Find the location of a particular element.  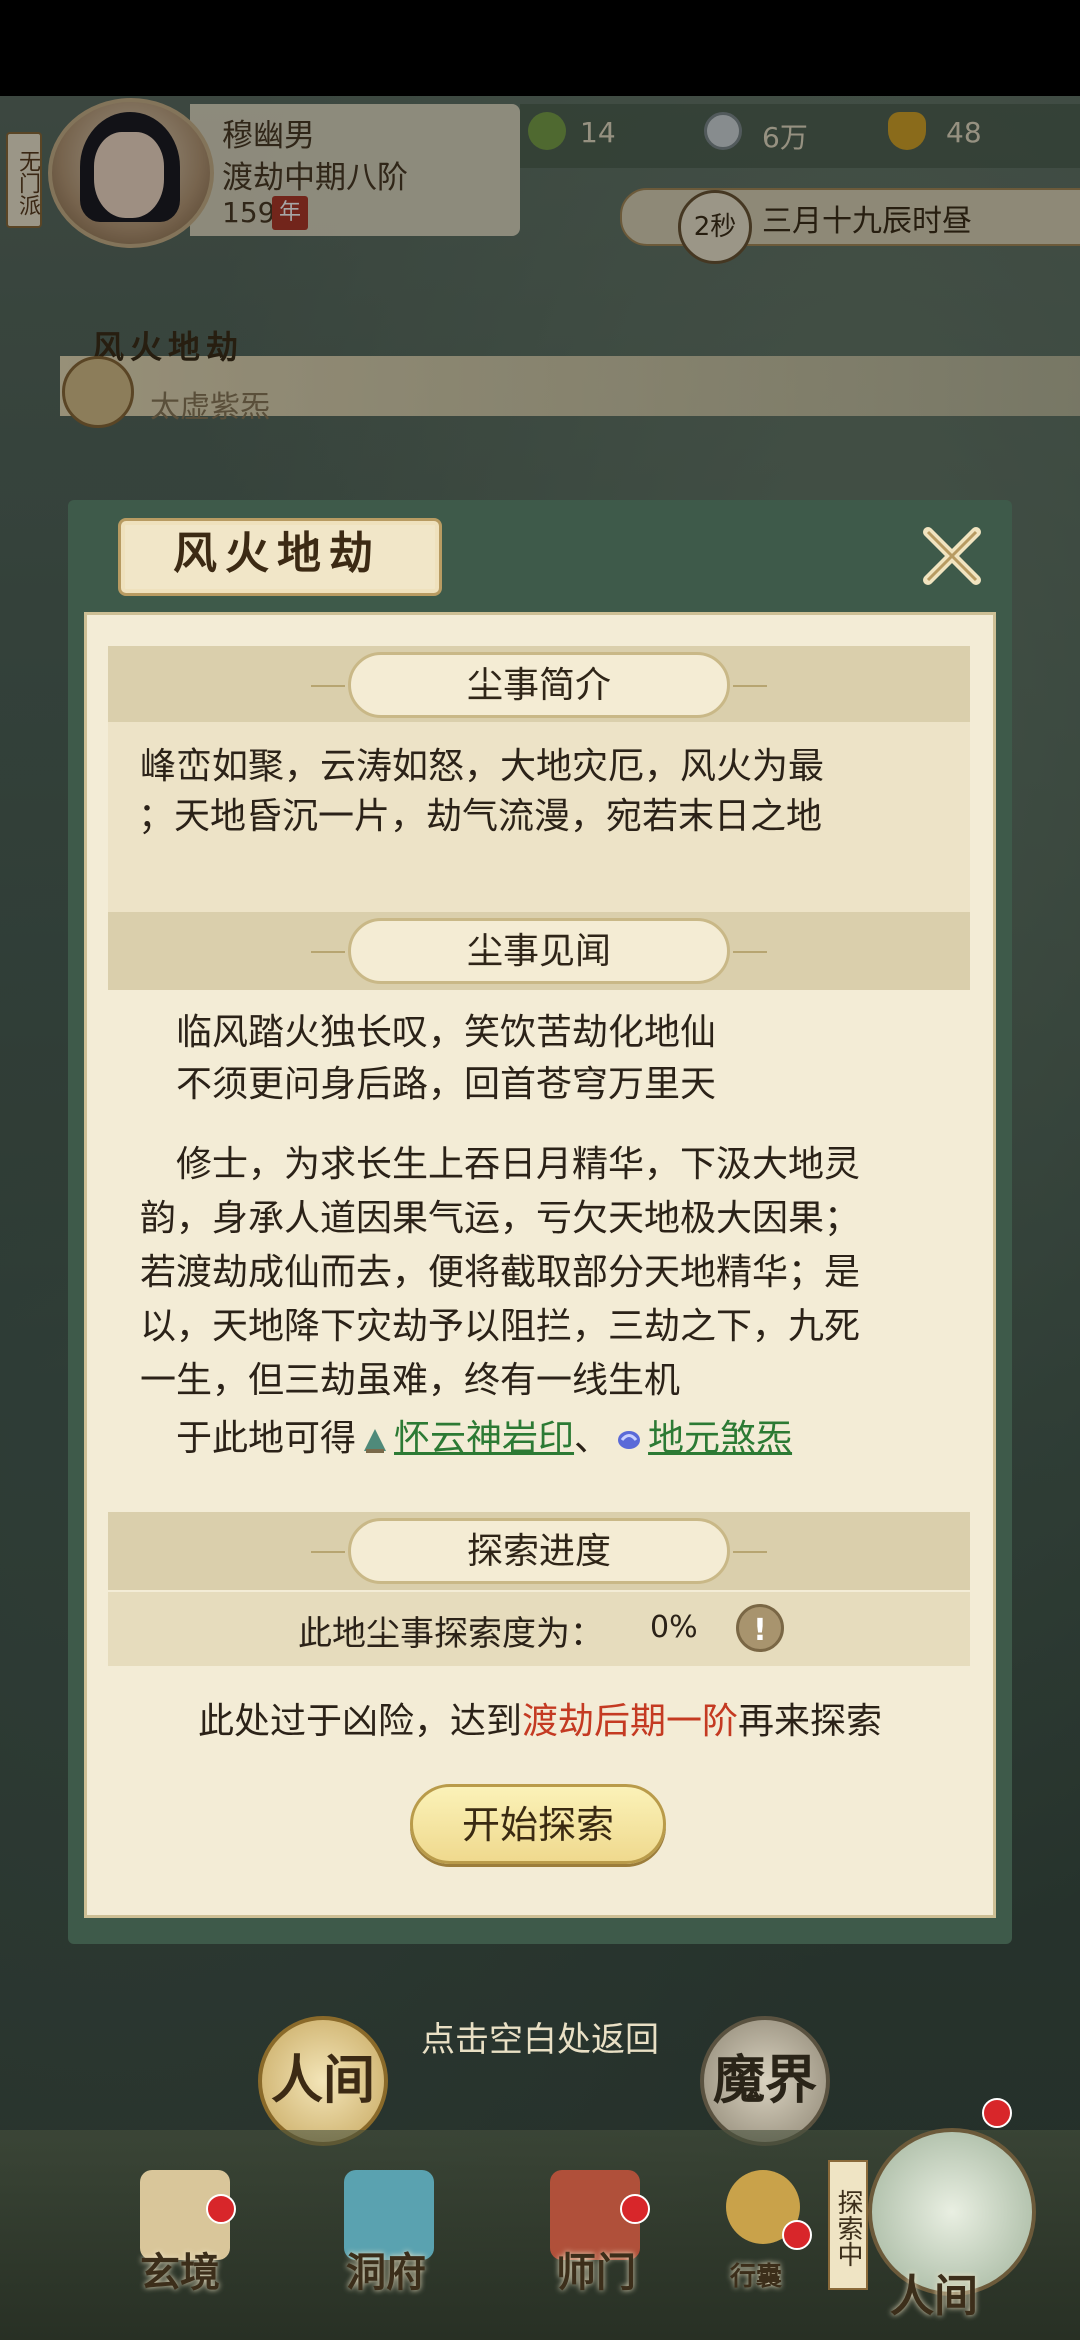

section-title-intro: 尘事简介 is located at coordinates (539, 685).